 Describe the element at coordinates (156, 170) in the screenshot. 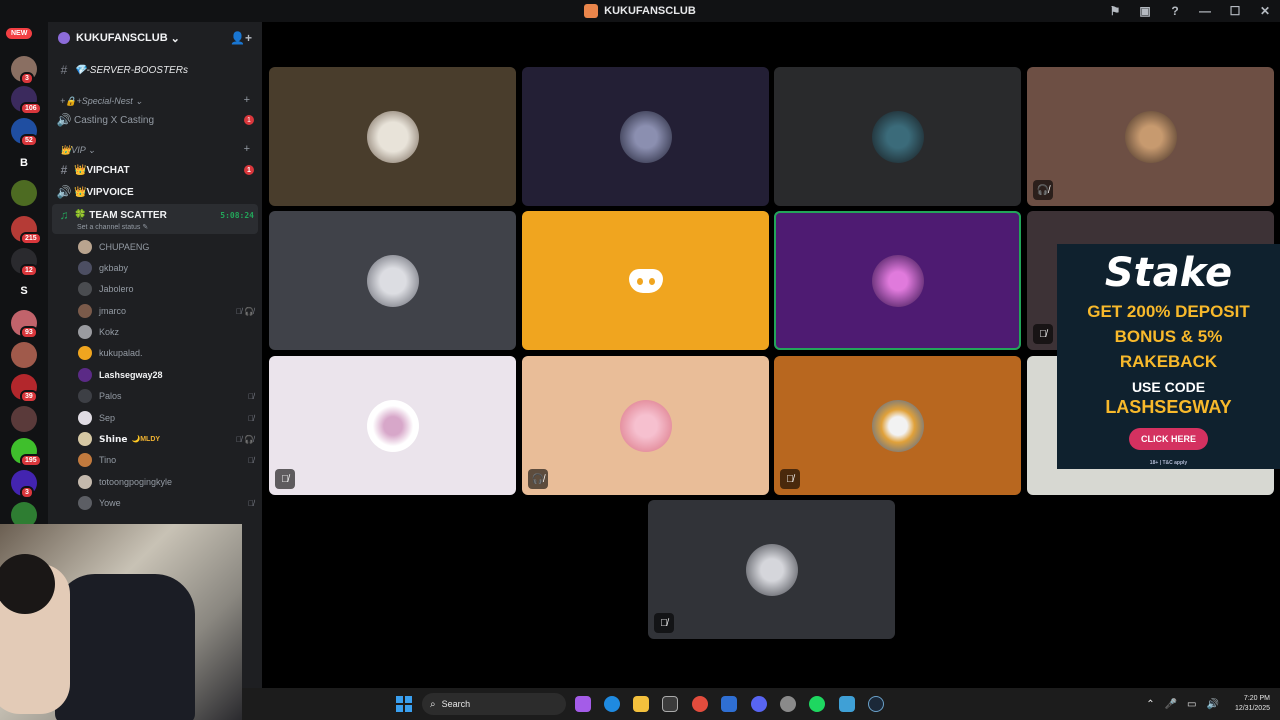

I see `channel-vipchat: # 👑VIPCHAT 1` at that location.